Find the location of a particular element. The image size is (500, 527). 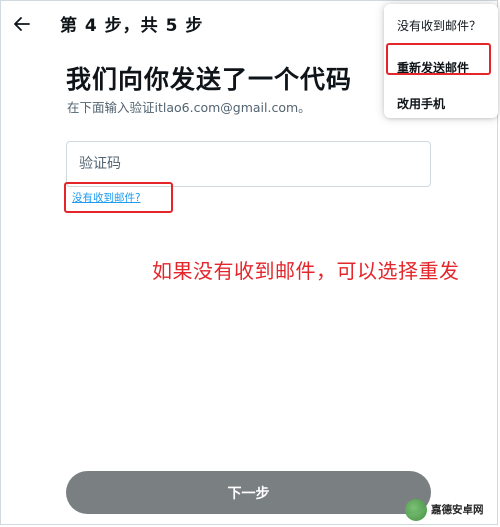

not-received-email-link: 没有收到邮件? is located at coordinates (106, 197).